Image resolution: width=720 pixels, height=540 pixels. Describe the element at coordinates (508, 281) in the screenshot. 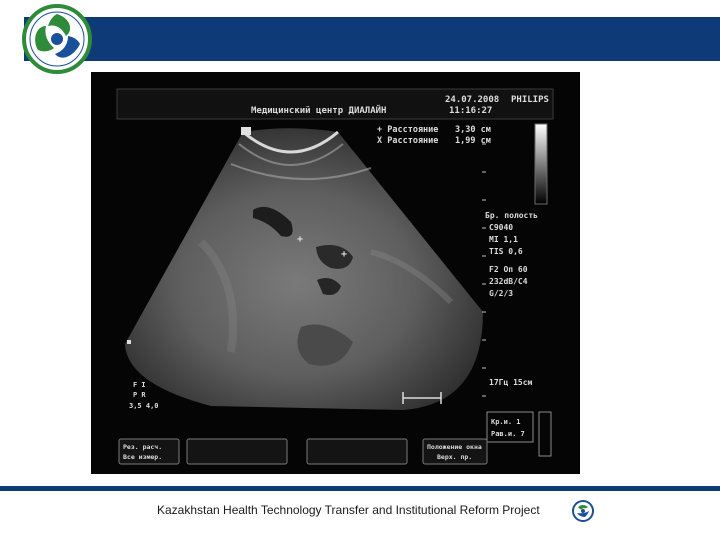

I see `setting-6: 232dB/C4` at that location.